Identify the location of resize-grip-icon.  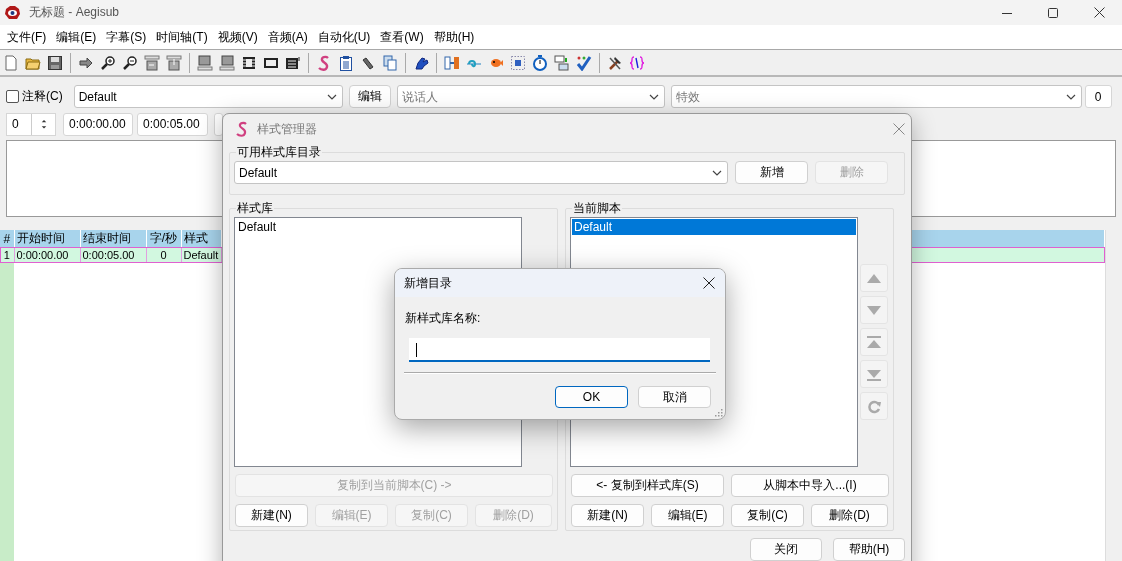
(718, 412).